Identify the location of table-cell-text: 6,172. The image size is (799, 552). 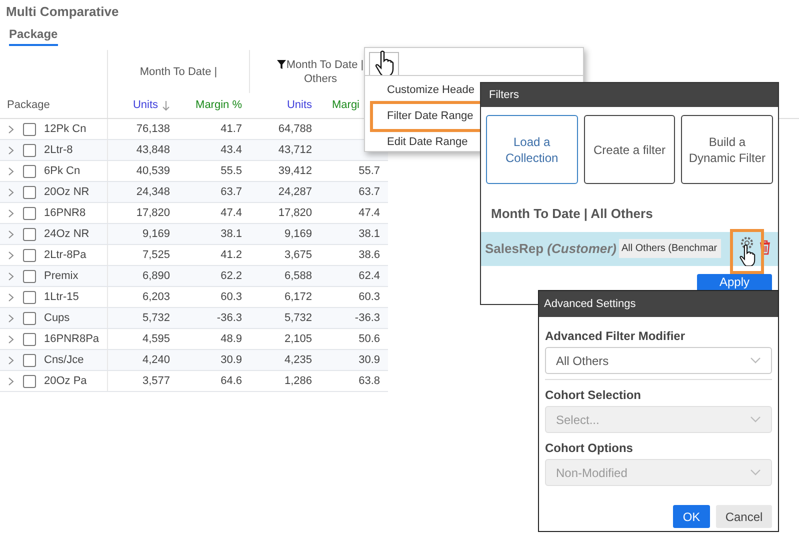
(298, 297).